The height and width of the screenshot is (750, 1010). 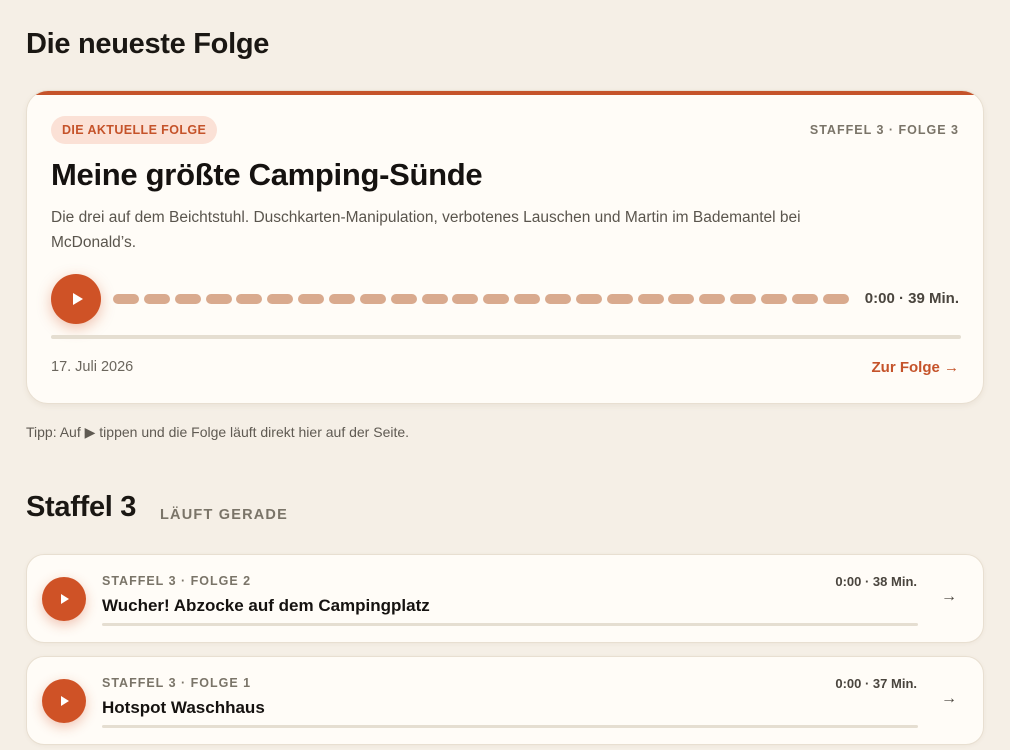 I want to click on episode-time: 0:00 · 39 Min., so click(x=911, y=298).